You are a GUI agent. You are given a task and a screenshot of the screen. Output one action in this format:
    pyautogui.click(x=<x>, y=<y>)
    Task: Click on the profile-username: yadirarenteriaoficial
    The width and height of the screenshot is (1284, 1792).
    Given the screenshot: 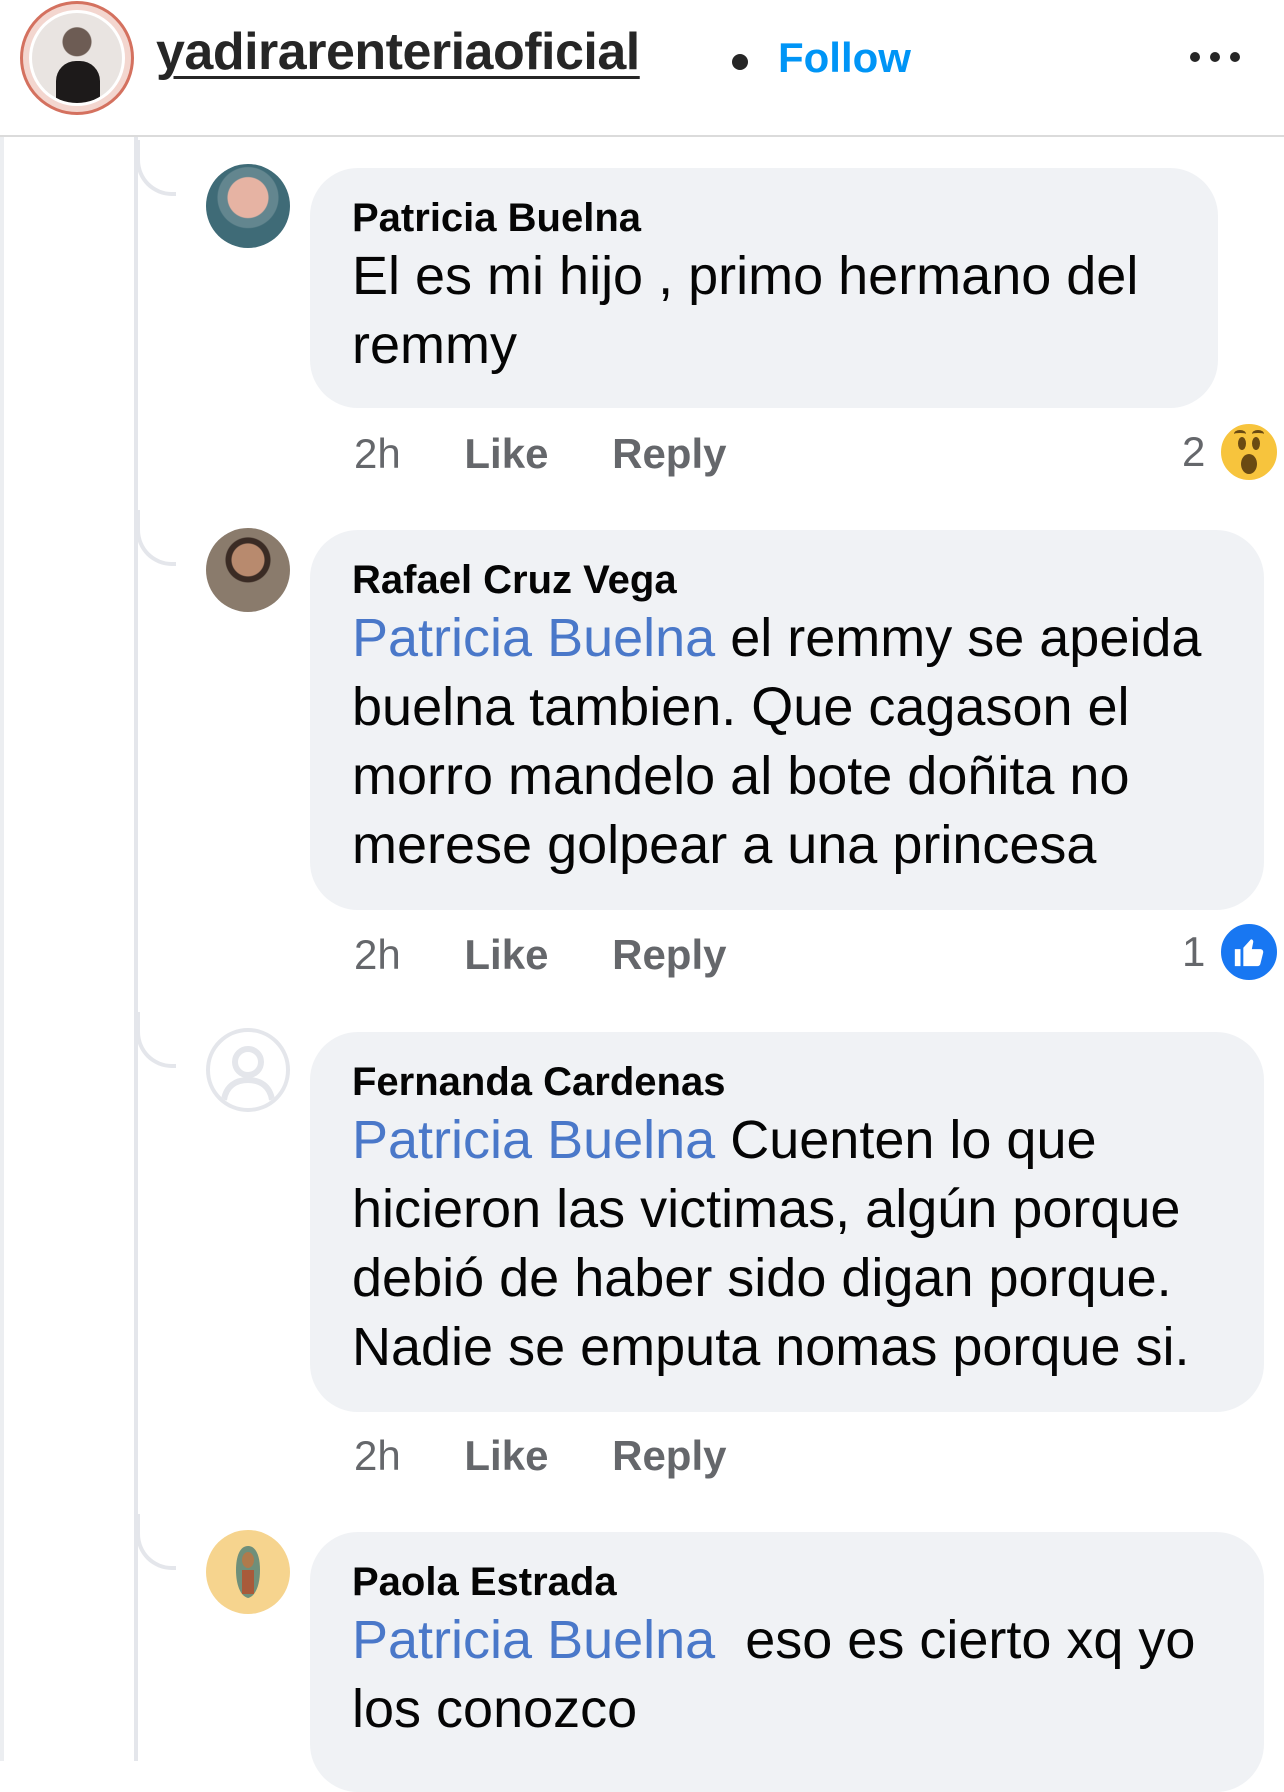 What is the action you would take?
    pyautogui.click(x=398, y=52)
    